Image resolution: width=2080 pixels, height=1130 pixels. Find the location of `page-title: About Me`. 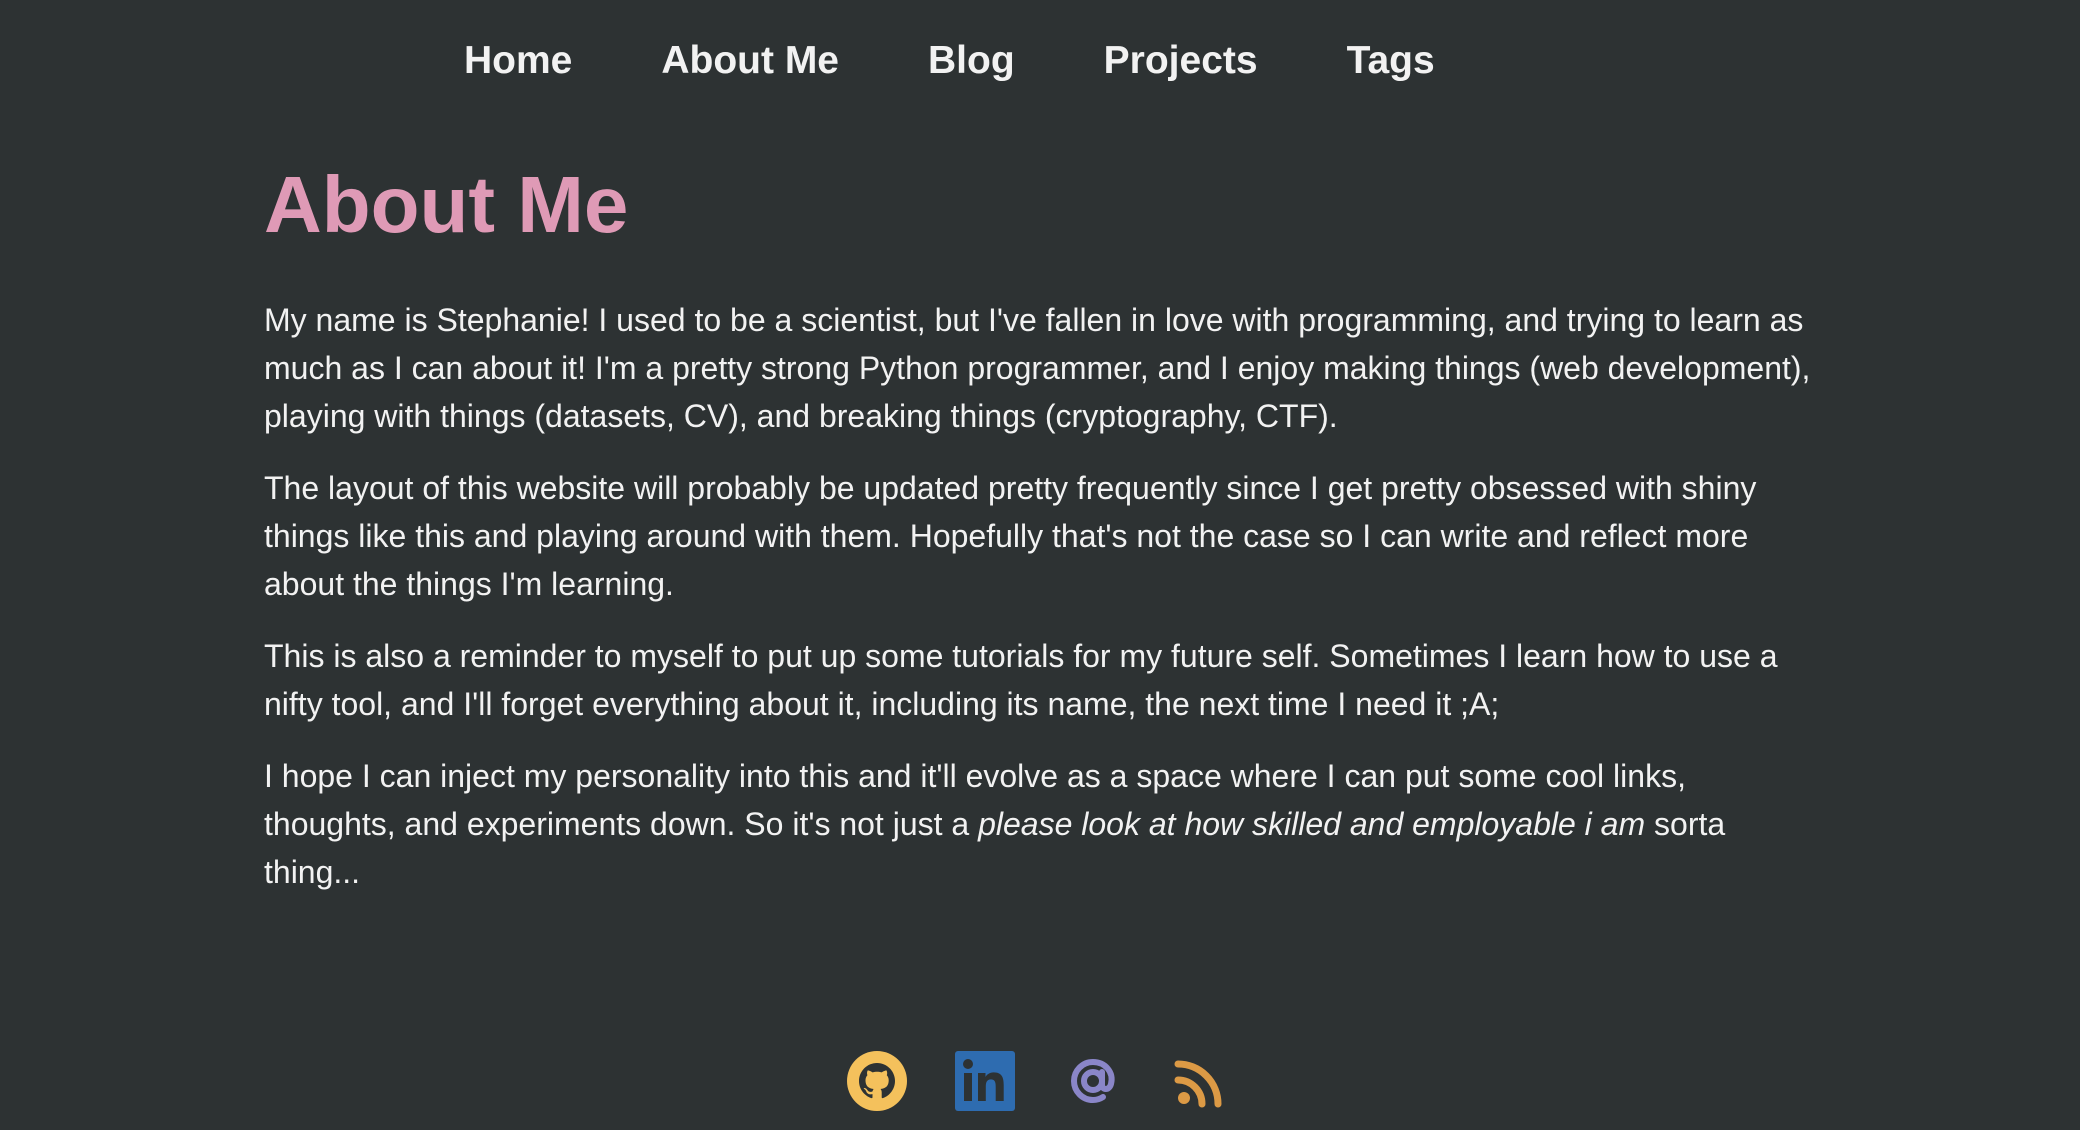

page-title: About Me is located at coordinates (446, 204).